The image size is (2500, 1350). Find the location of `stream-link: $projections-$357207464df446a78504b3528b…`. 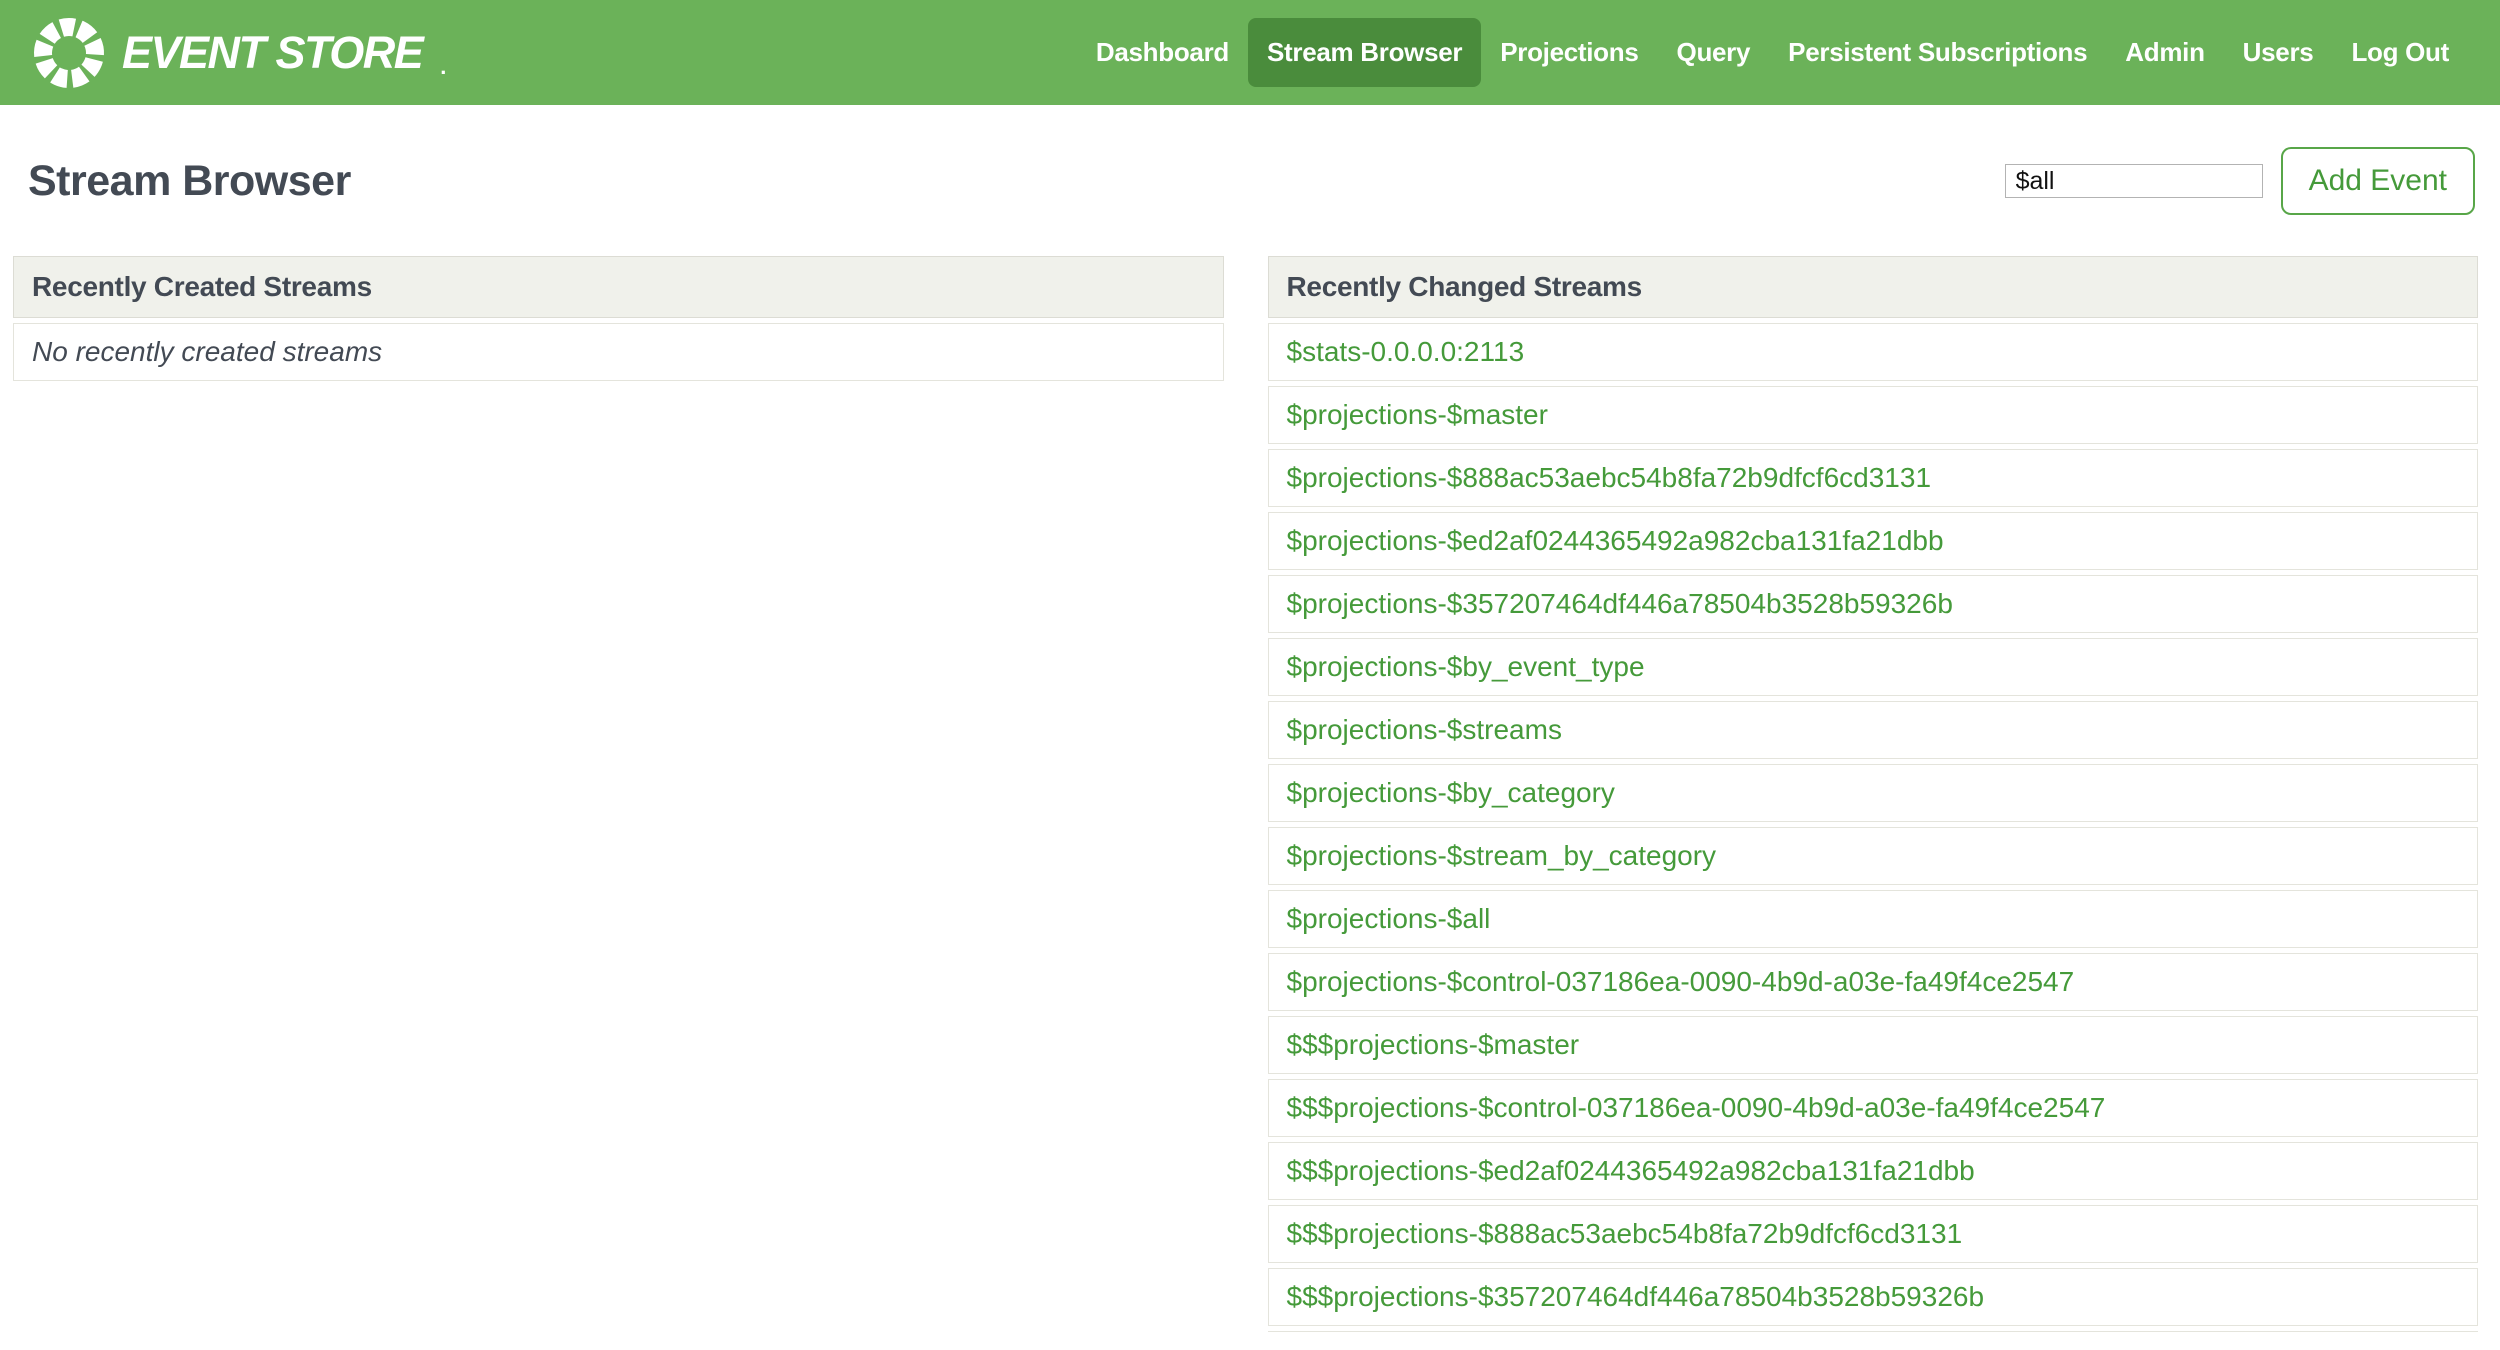

stream-link: $projections-$357207464df446a78504b3528b… is located at coordinates (1620, 603).